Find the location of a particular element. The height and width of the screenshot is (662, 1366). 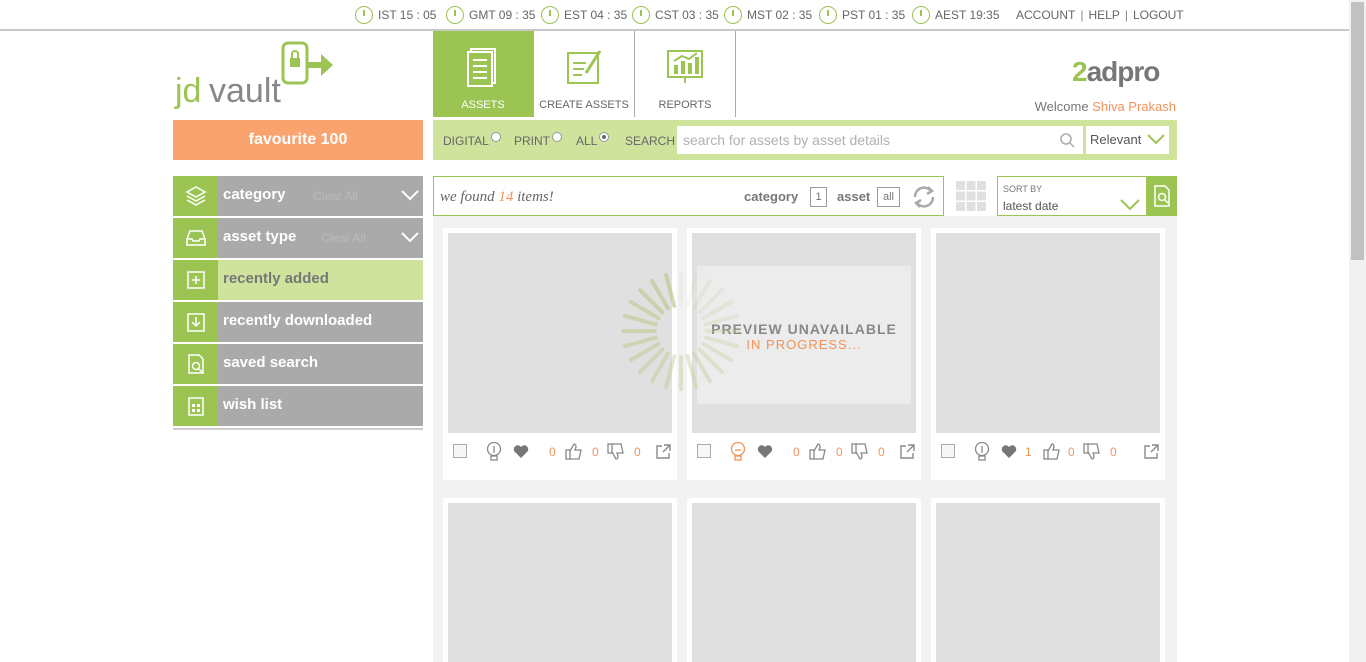

download-icon is located at coordinates (196, 322).